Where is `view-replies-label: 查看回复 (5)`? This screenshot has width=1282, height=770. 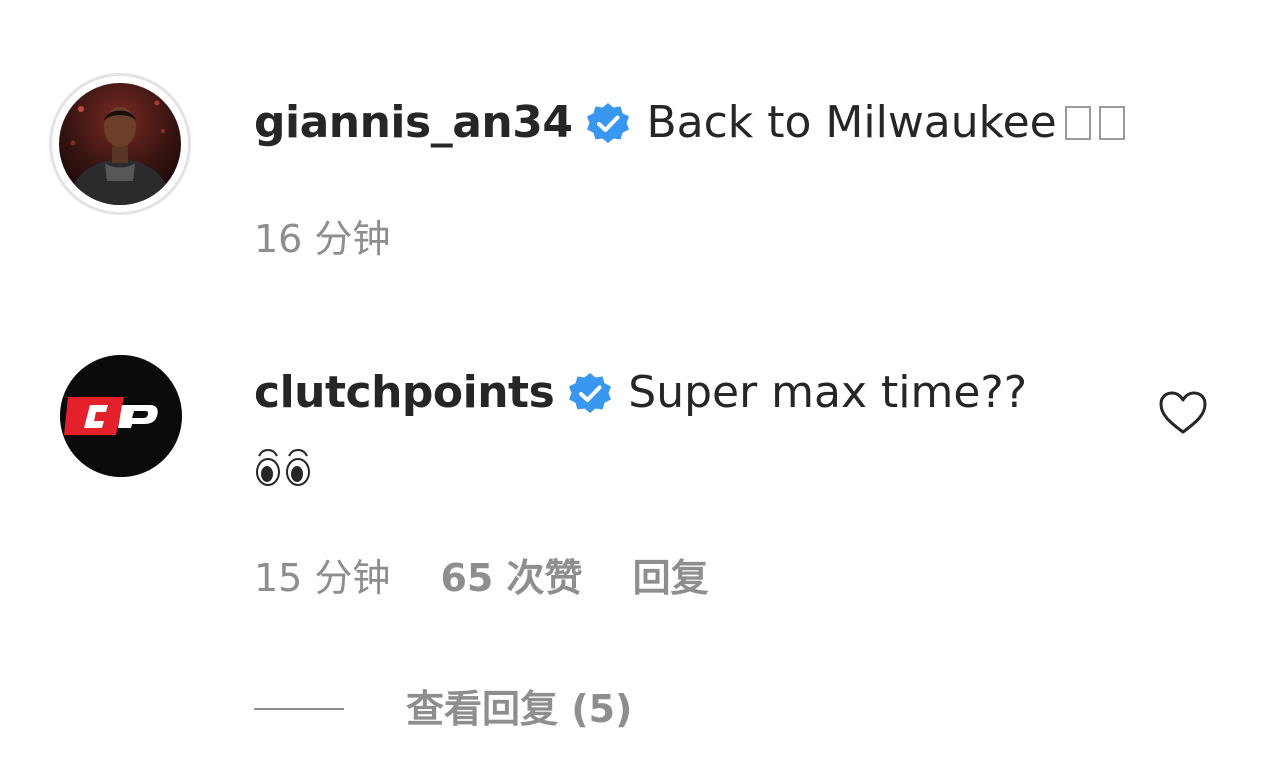 view-replies-label: 查看回复 (5) is located at coordinates (519, 709).